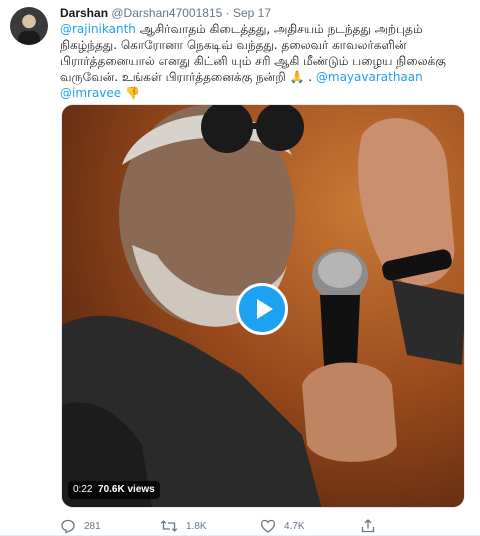 This screenshot has height=536, width=480. Describe the element at coordinates (297, 77) in the screenshot. I see `folded-hands-emoji: 🙏` at that location.